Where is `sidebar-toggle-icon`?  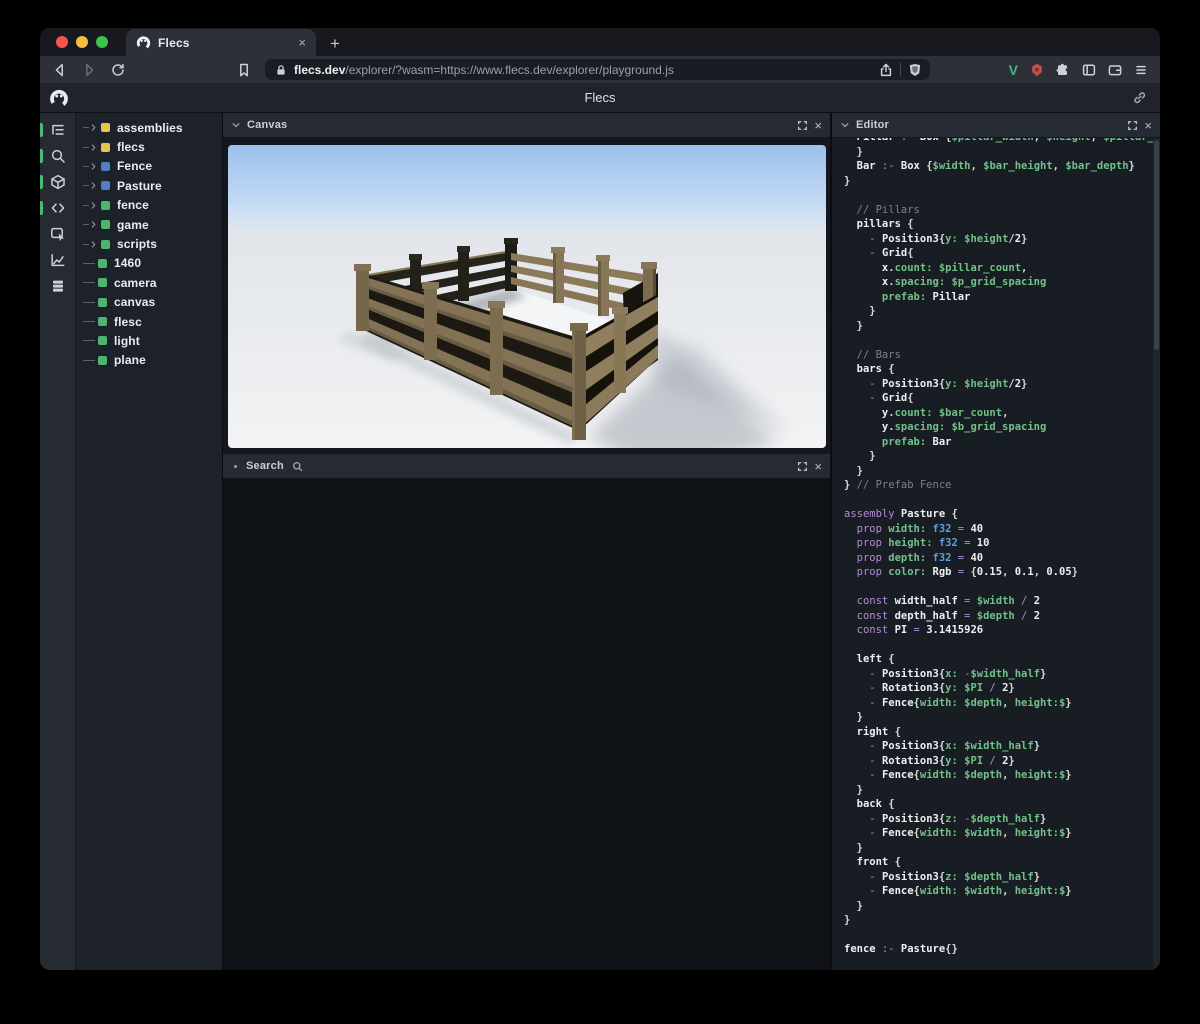
sidebar-toggle-icon is located at coordinates (1089, 70).